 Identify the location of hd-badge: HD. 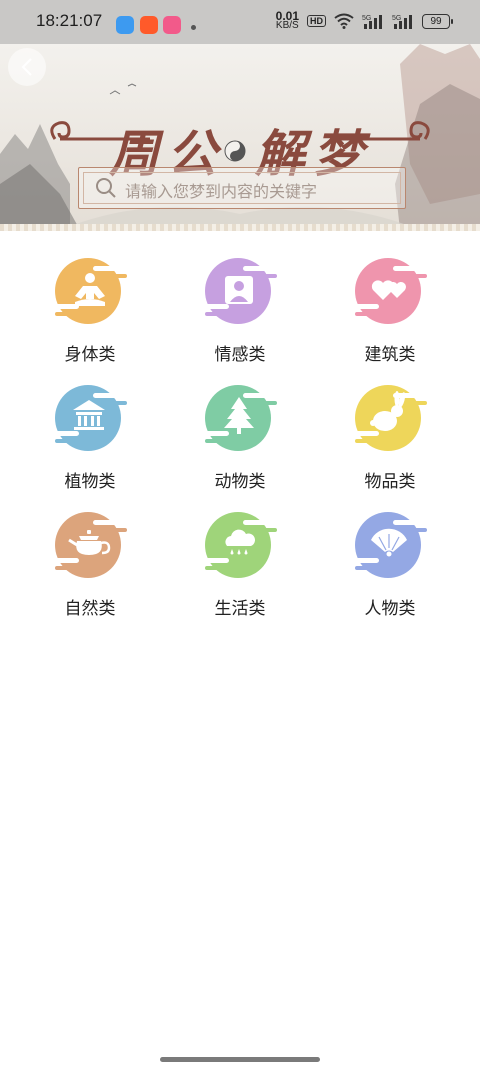
(316, 21).